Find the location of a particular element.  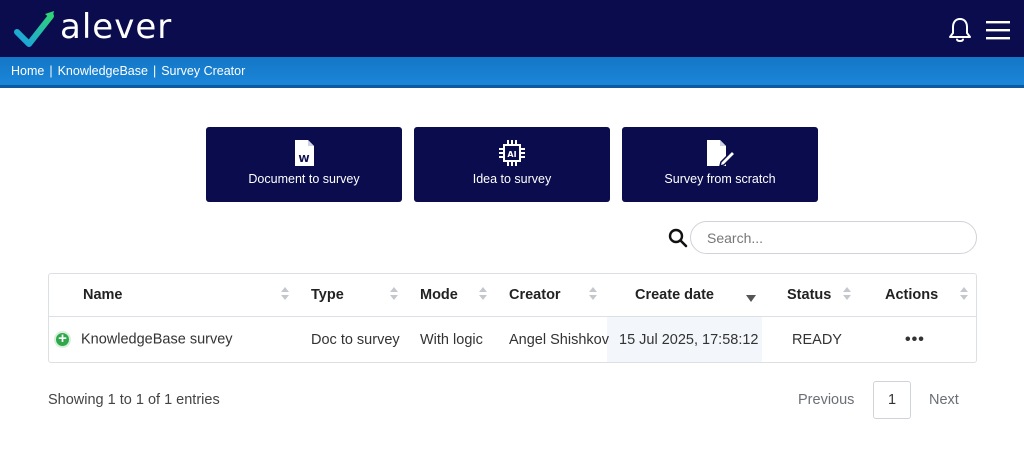

breadcrumb-knowledgebase: KnowledgeBase is located at coordinates (103, 71).